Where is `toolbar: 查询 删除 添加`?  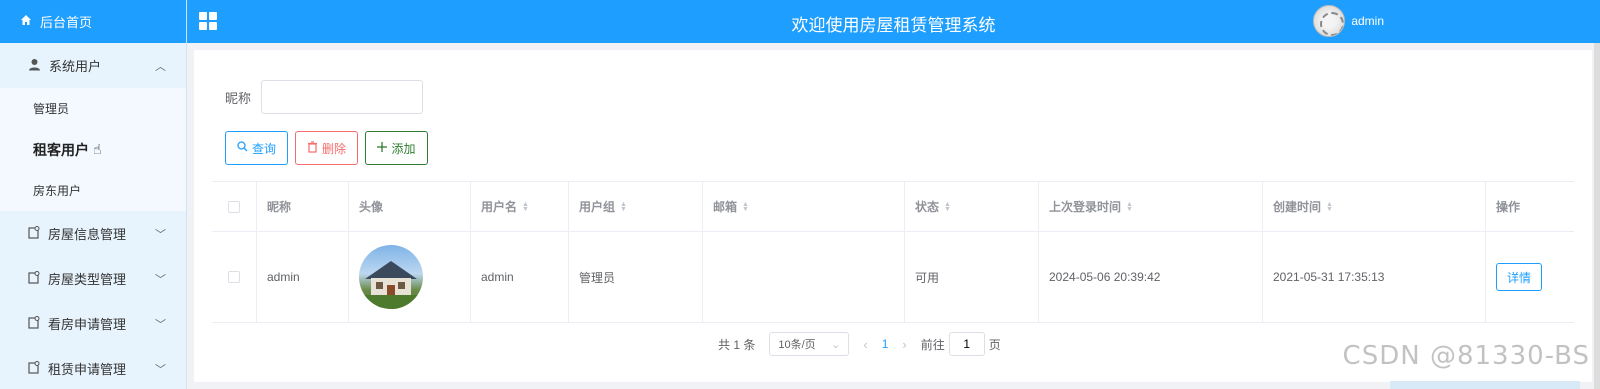 toolbar: 查询 删除 添加 is located at coordinates (326, 148).